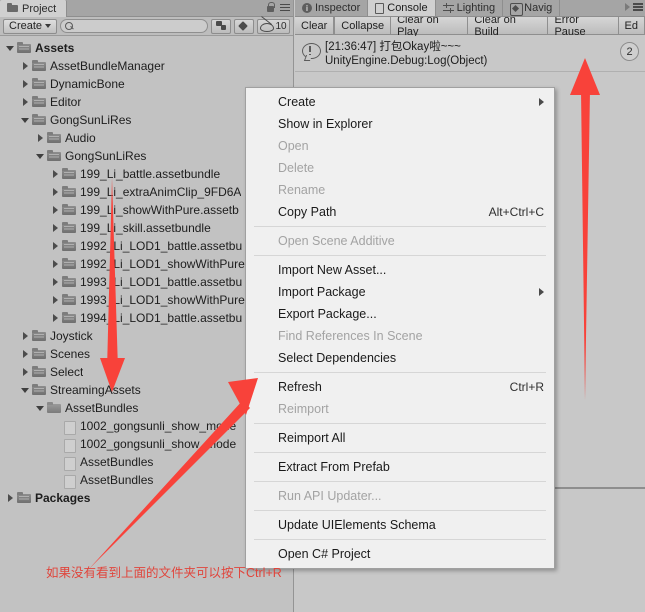 The image size is (645, 612). What do you see at coordinates (532, 8) in the screenshot?
I see `tab-navigation: Navig` at bounding box center [532, 8].